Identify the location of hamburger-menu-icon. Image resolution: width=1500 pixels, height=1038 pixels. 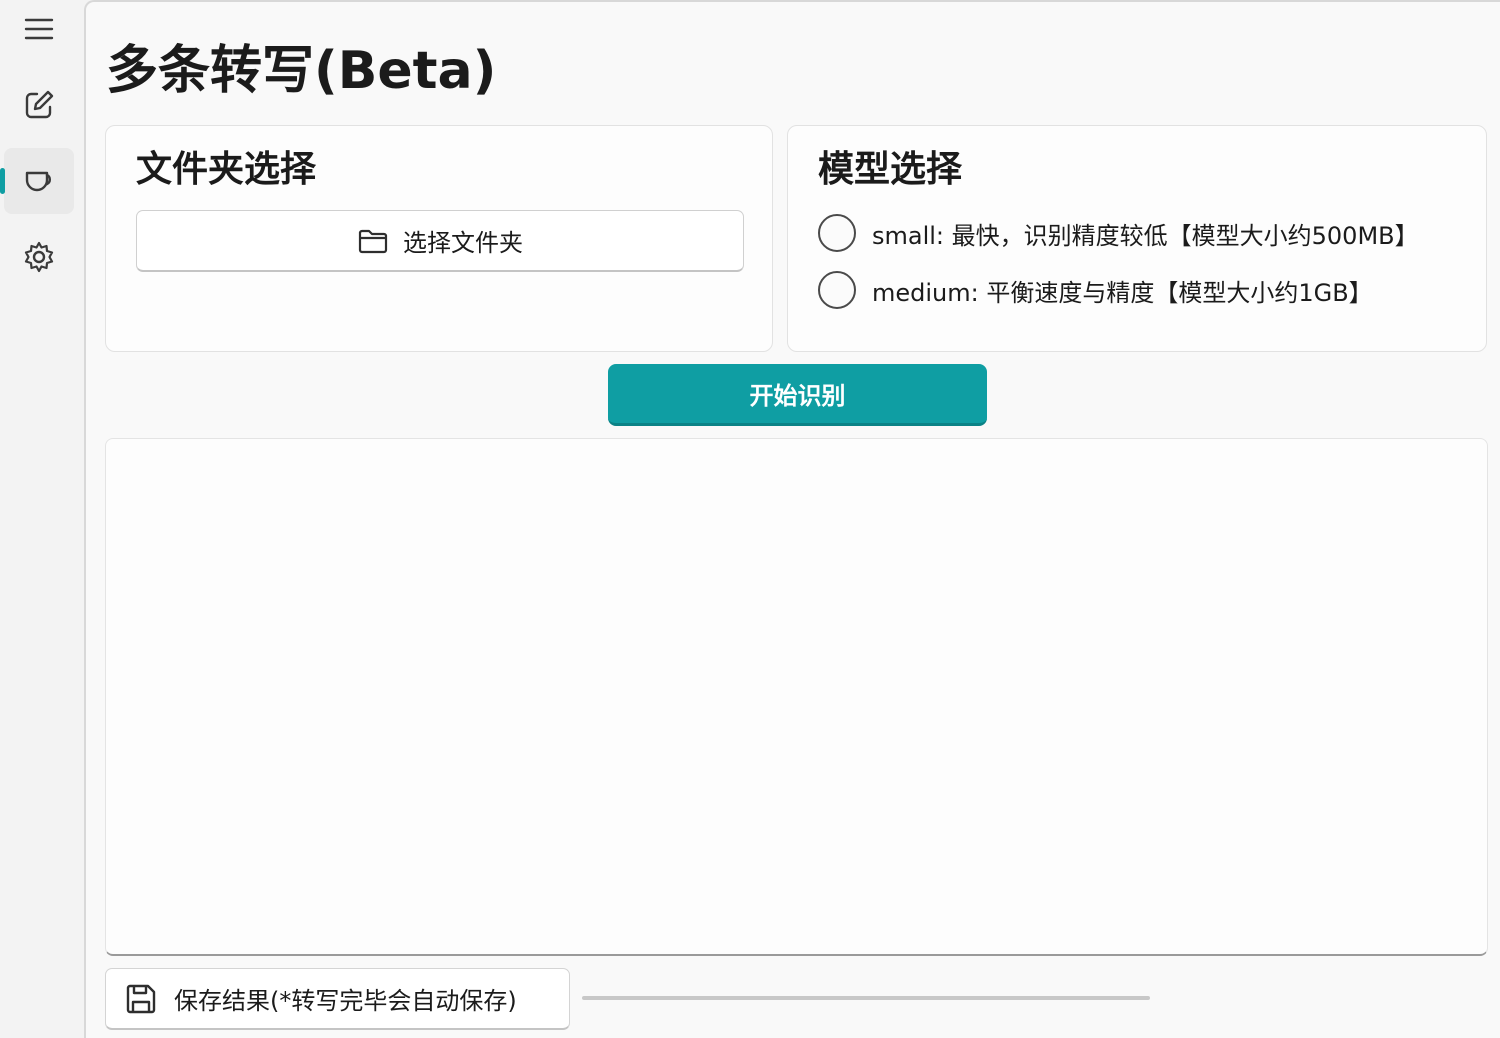
(39, 29).